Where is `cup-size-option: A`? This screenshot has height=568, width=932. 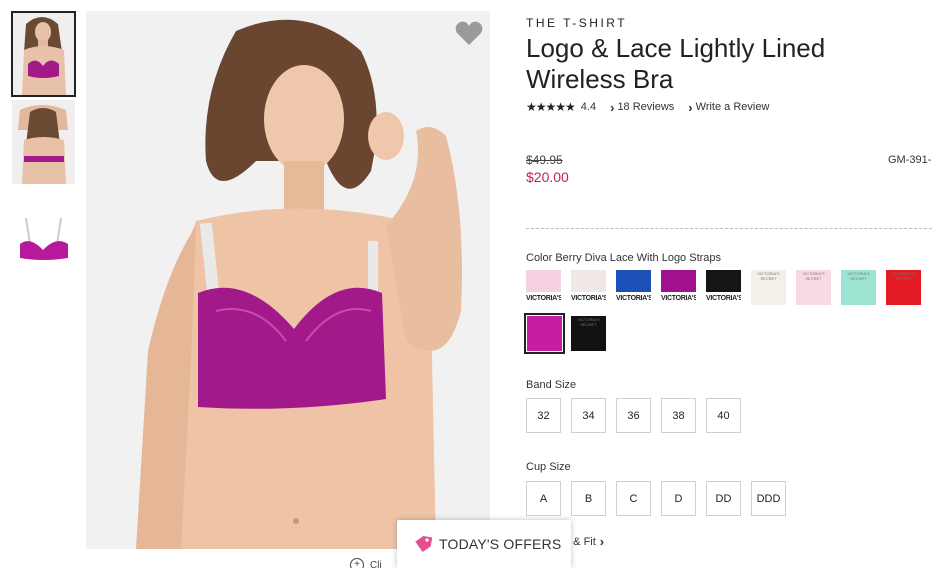 cup-size-option: A is located at coordinates (543, 498).